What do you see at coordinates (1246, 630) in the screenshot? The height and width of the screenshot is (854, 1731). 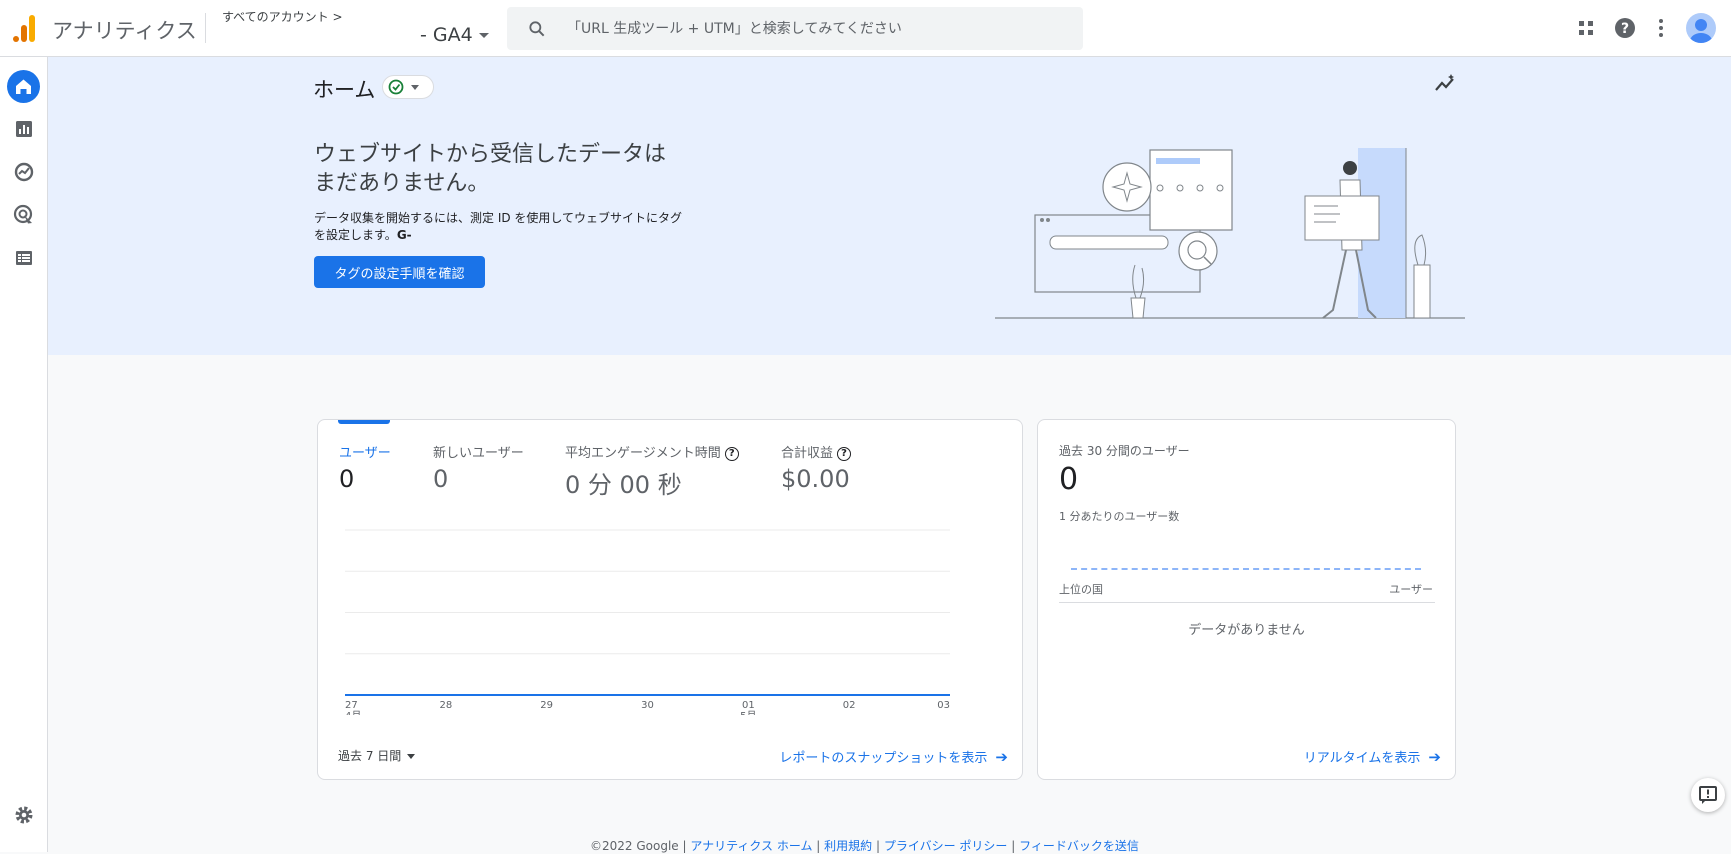 I see `empty-state-text: データがありません` at bounding box center [1246, 630].